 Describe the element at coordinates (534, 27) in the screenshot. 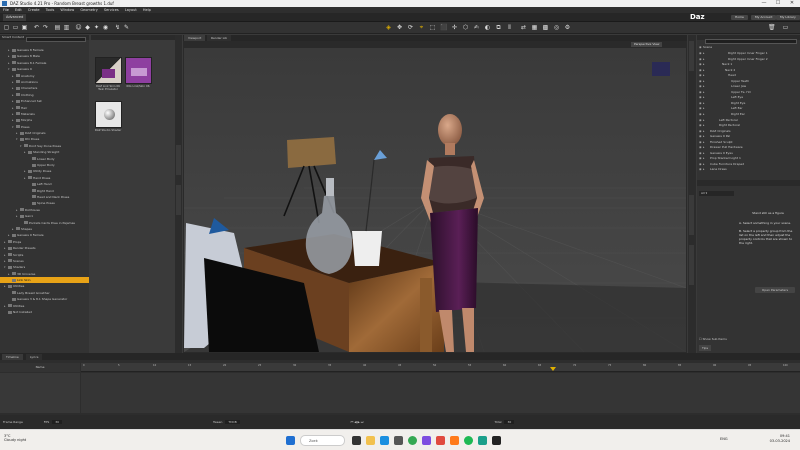

I see `cube-icon: ▦` at that location.